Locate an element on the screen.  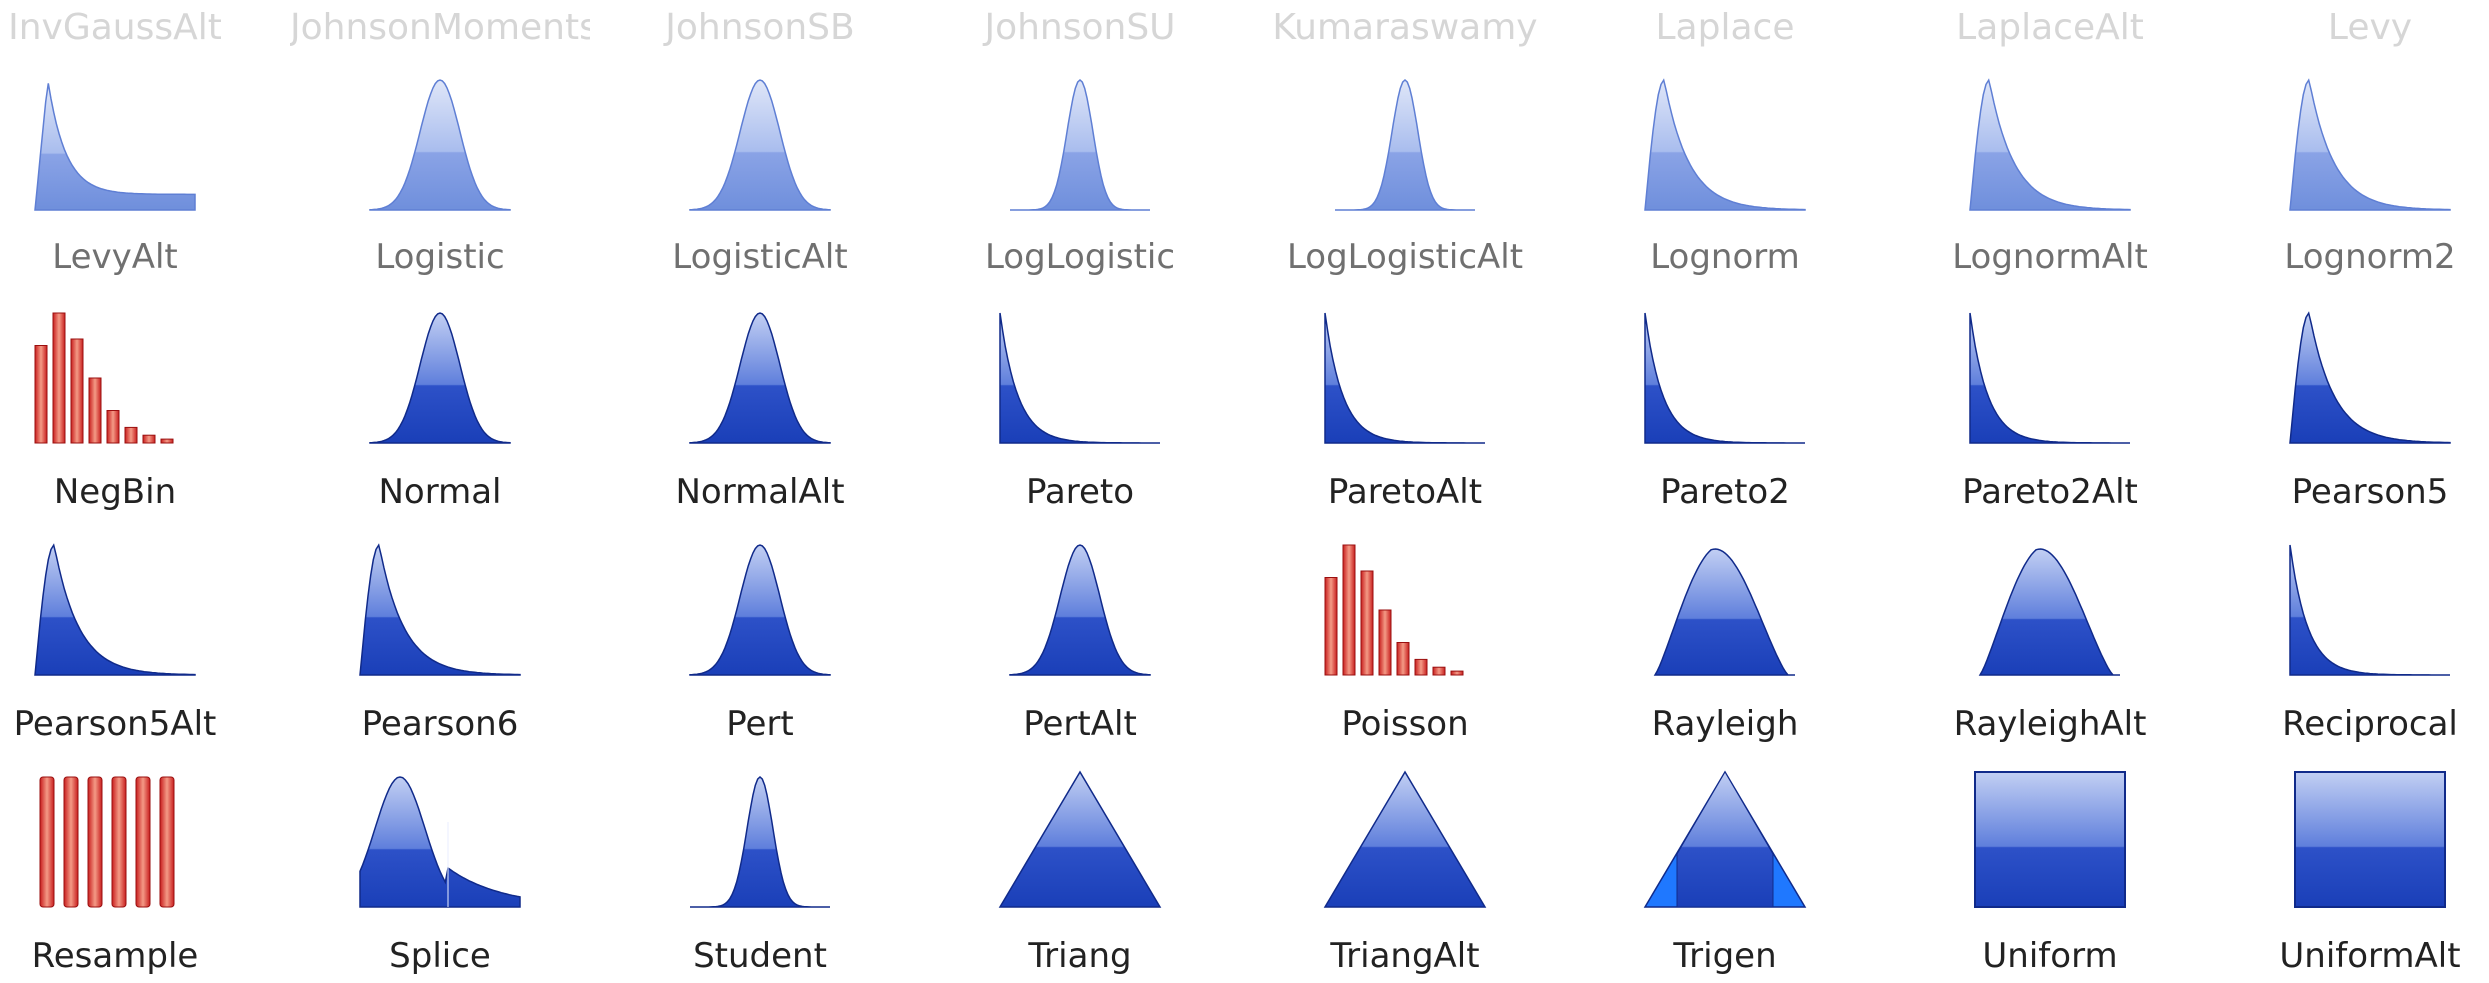
distribution-item-log-logistic-alt: LogLogisticAlt is located at coordinates (1405, 181).